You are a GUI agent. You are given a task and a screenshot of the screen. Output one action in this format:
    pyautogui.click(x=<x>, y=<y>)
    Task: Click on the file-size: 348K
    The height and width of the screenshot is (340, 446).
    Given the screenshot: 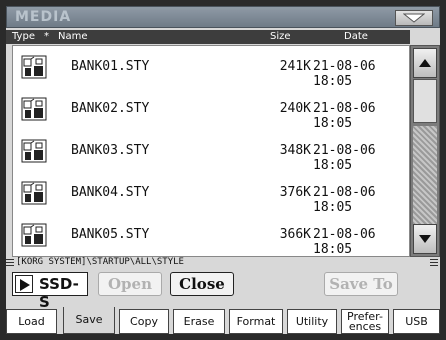 What is the action you would take?
    pyautogui.click(x=295, y=150)
    